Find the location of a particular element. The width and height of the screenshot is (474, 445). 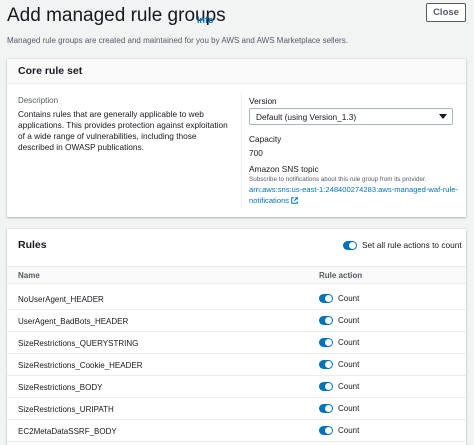

capacity-label: Capacity is located at coordinates (265, 139).